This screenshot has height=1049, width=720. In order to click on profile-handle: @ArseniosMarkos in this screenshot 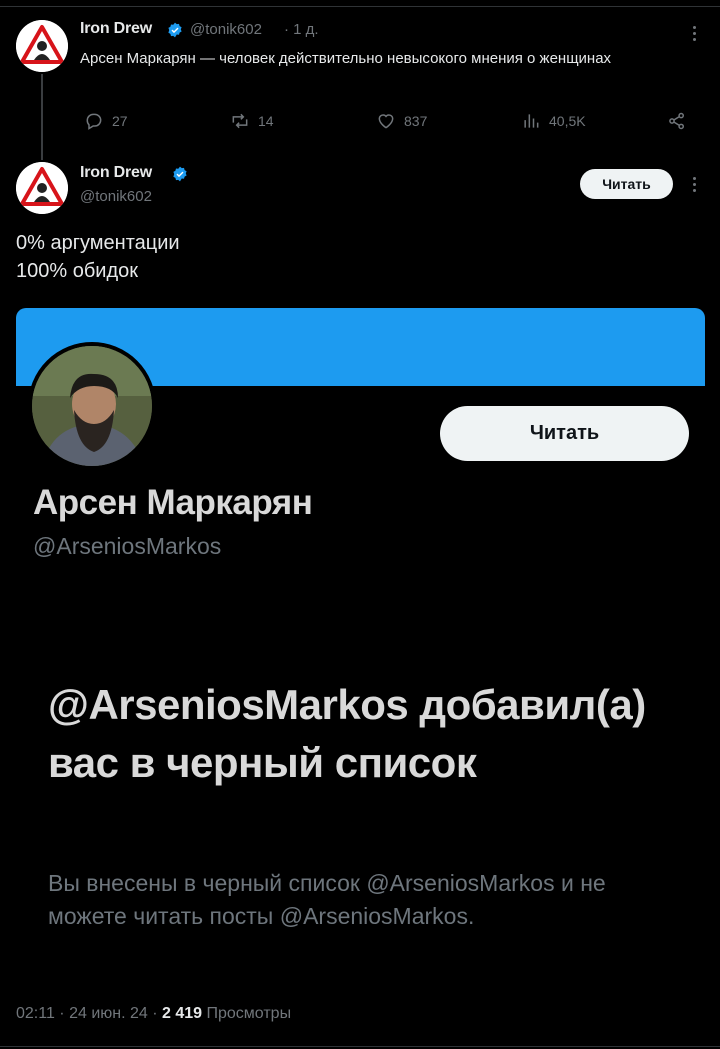, I will do `click(127, 546)`.